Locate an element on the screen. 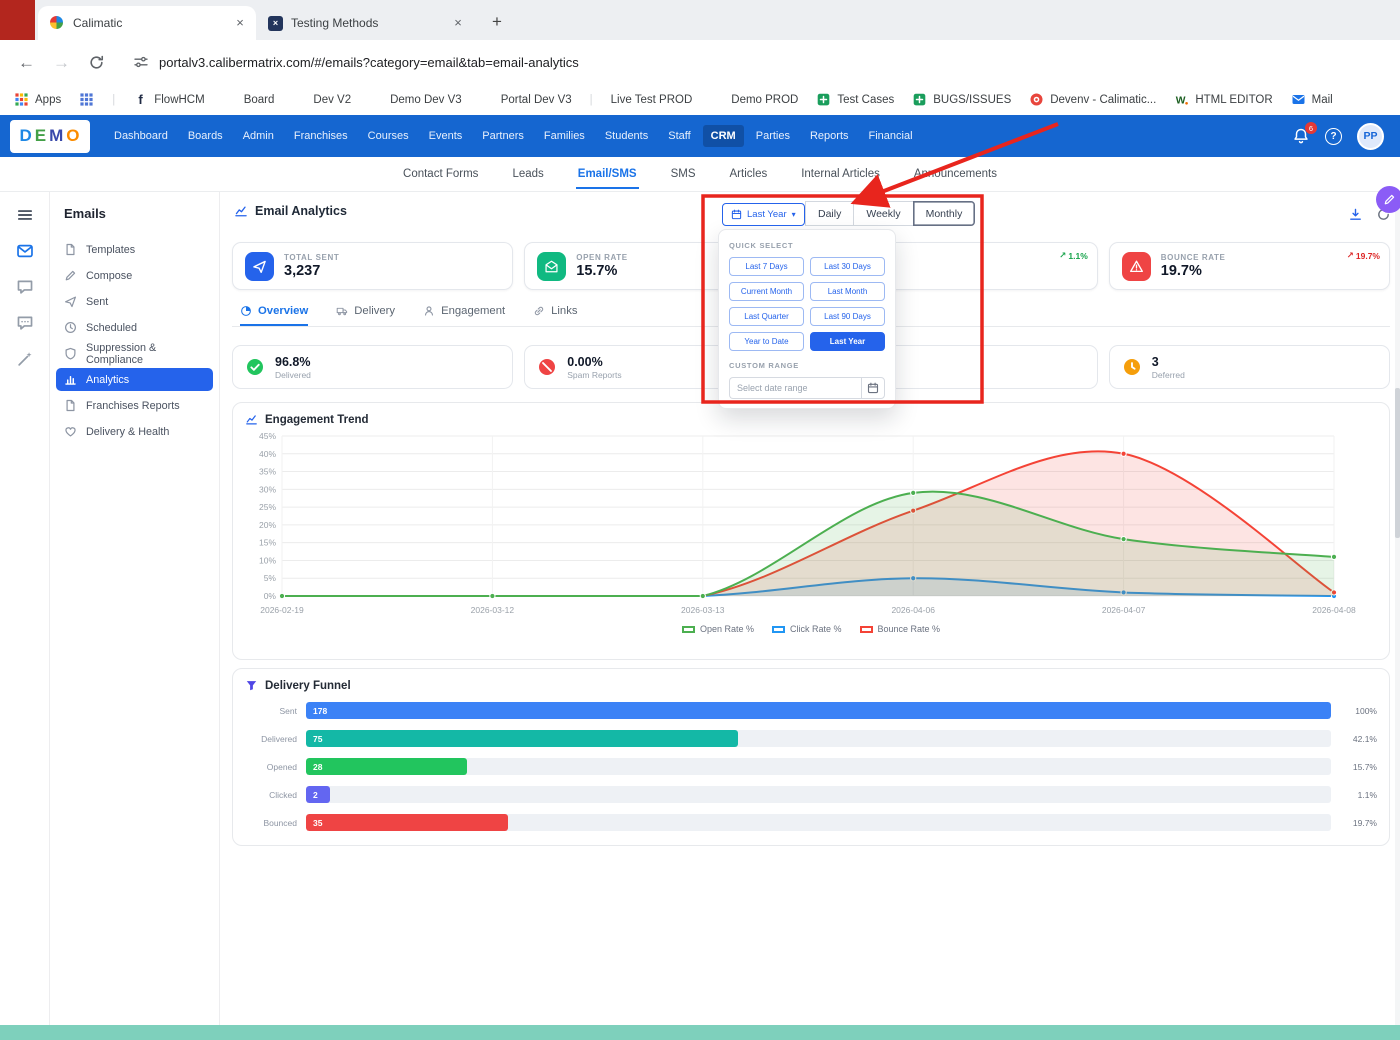 The height and width of the screenshot is (1040, 1400). app-nav-item: Staff is located at coordinates (679, 136).